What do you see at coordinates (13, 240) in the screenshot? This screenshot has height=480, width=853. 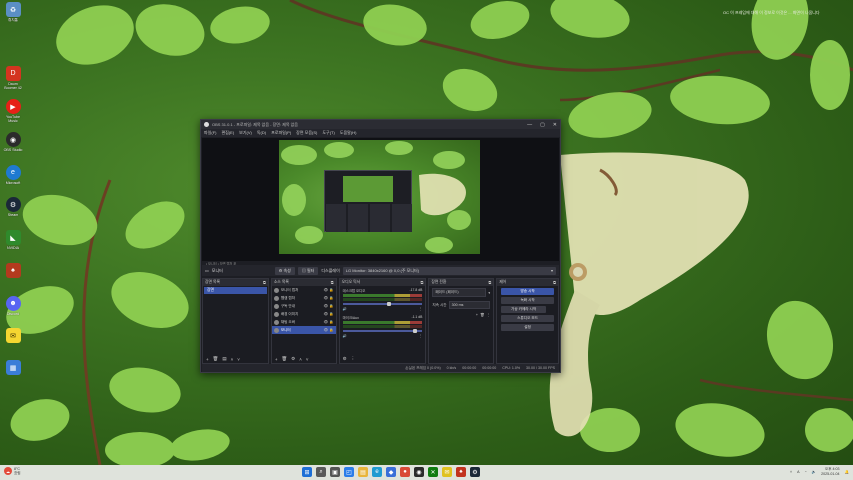 I see `desktop-icon-nvidia: ◣ NVIDIA` at bounding box center [13, 240].